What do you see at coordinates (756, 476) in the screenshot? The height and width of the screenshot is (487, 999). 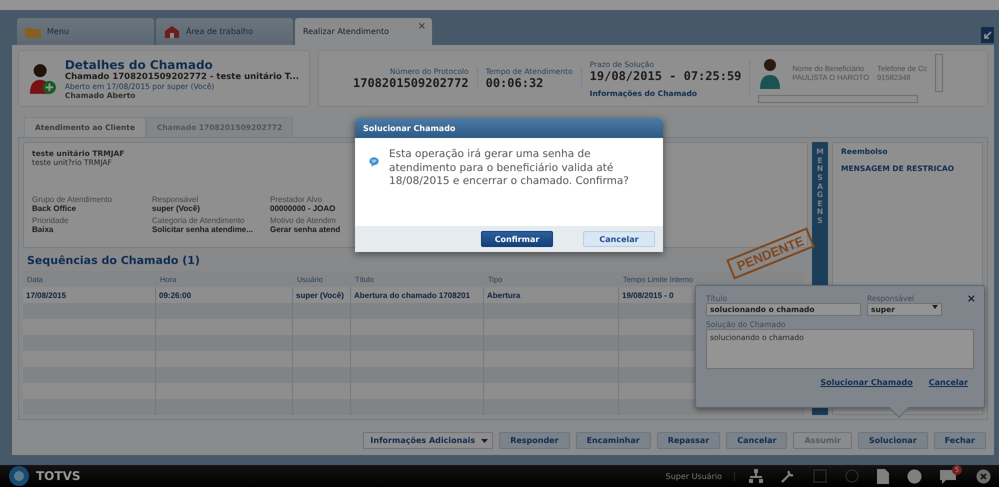 I see `hierarchy-icon` at bounding box center [756, 476].